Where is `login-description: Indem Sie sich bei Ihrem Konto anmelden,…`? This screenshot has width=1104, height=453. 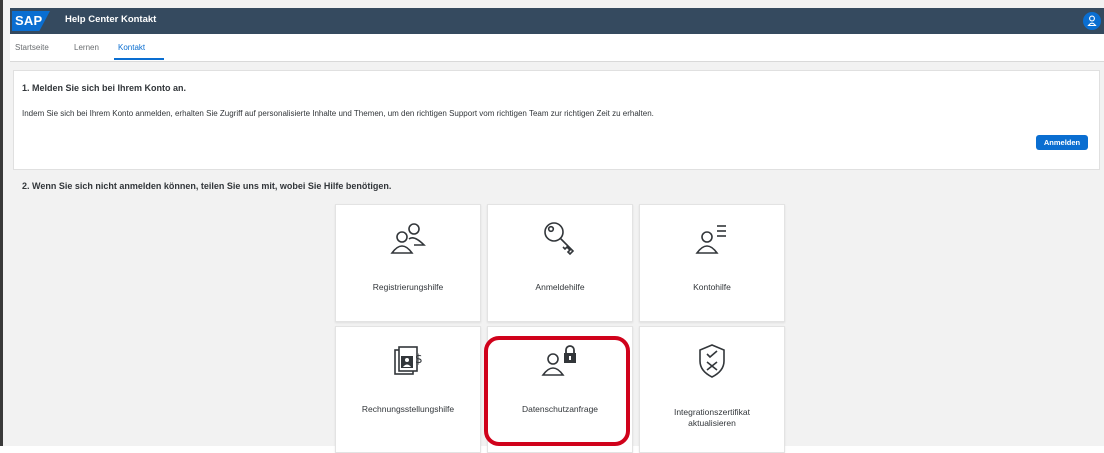 login-description: Indem Sie sich bei Ihrem Konto anmelden,… is located at coordinates (338, 113).